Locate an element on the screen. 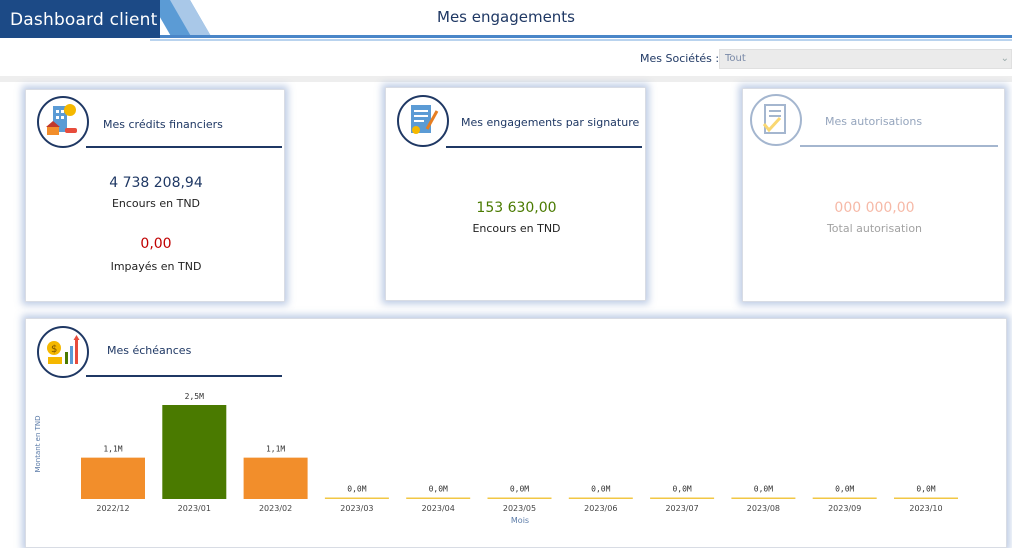  chart-x-tick-label: 2023/08 is located at coordinates (763, 508).